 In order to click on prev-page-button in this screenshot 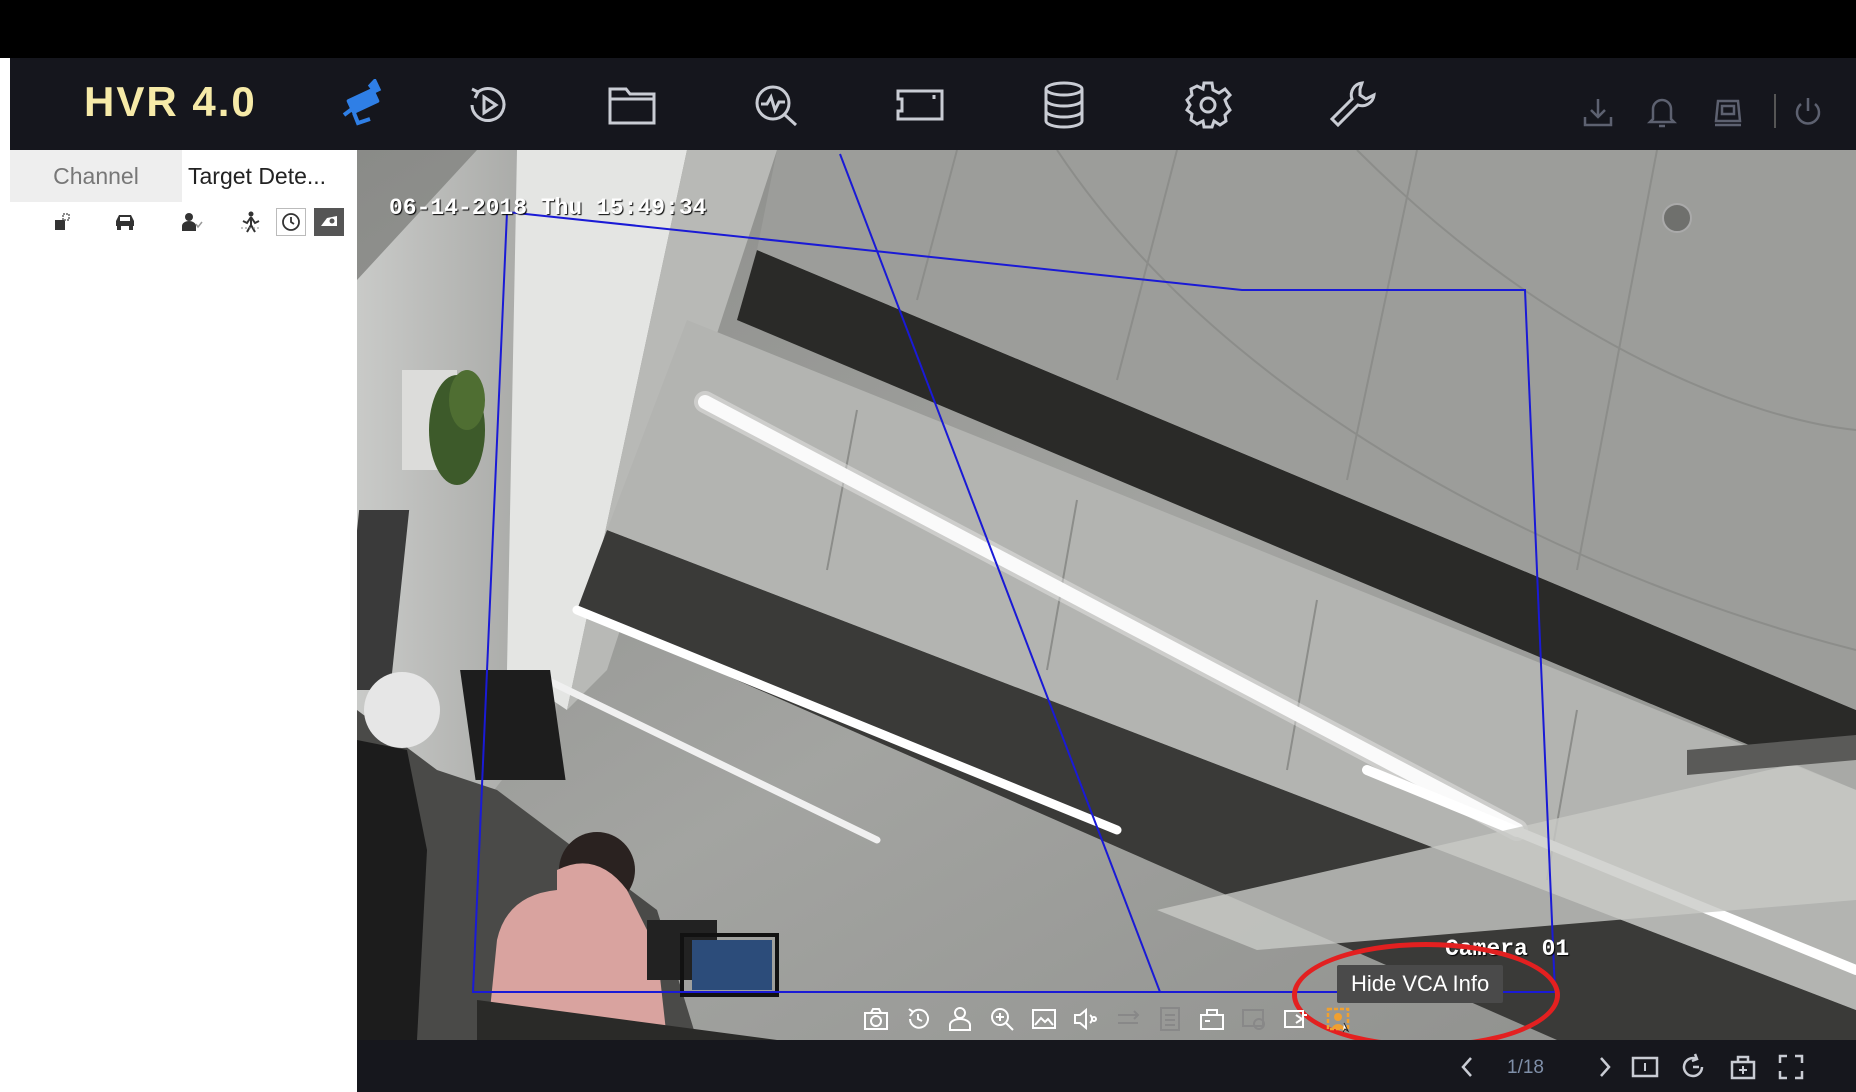, I will do `click(1467, 1067)`.